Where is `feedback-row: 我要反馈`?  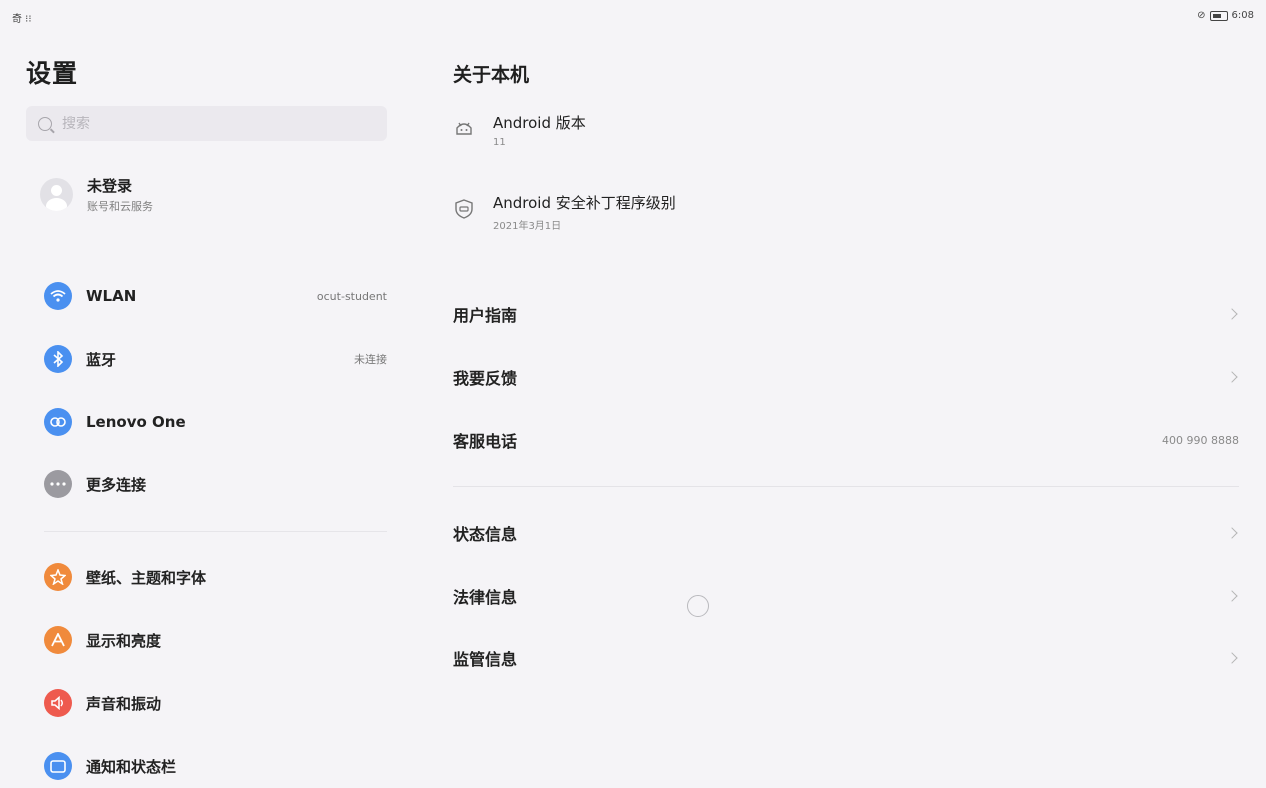 feedback-row: 我要反馈 is located at coordinates (846, 377).